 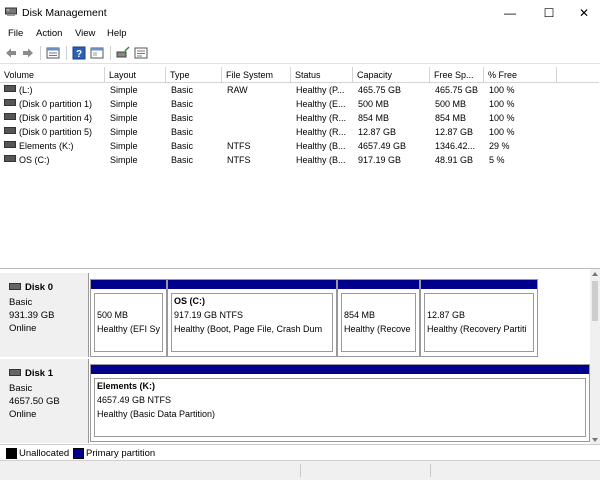 What do you see at coordinates (595, 357) in the screenshot?
I see `vertical-scrollbar` at bounding box center [595, 357].